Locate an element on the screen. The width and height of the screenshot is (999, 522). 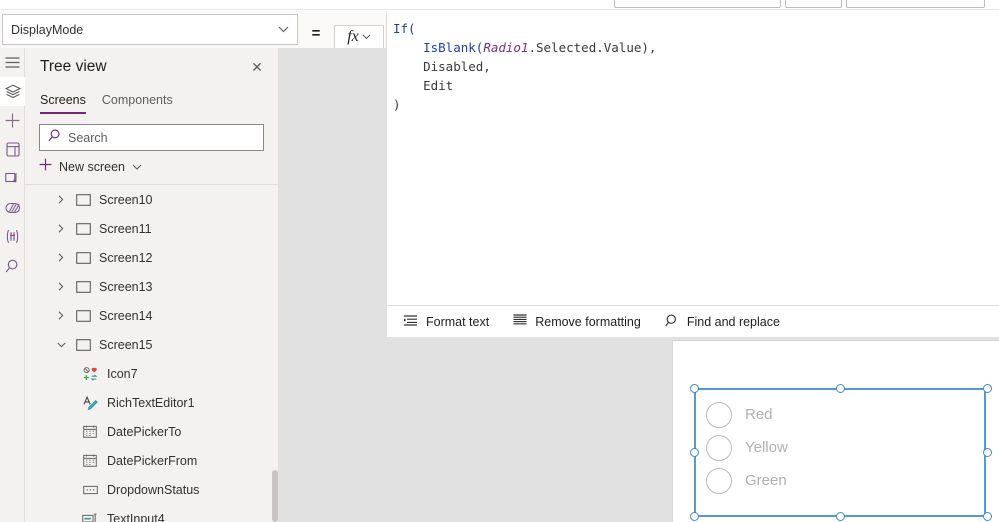
tree-item-screen11: Screen11 is located at coordinates (151, 228).